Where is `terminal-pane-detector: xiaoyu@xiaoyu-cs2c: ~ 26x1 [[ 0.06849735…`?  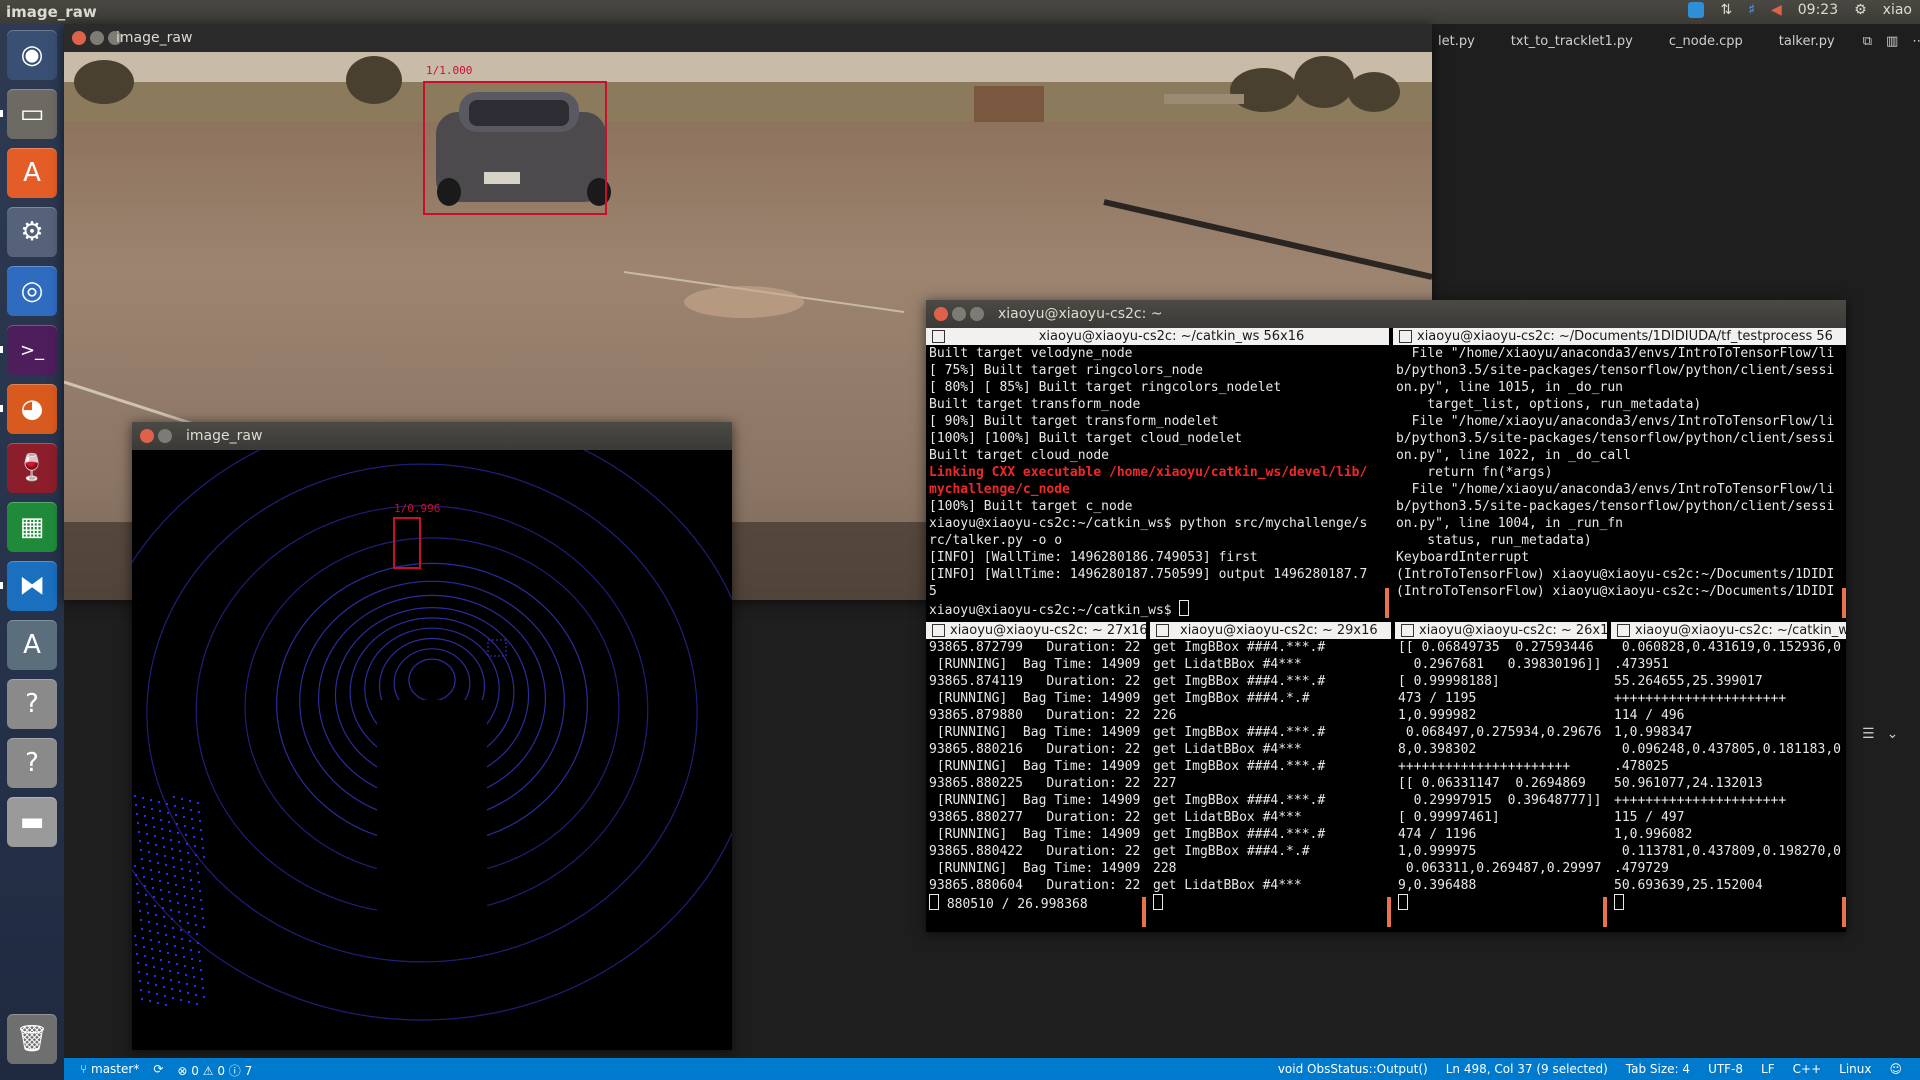 terminal-pane-detector: xiaoyu@xiaoyu-cs2c: ~ 26x1 [[ 0.06849735… is located at coordinates (1501, 777).